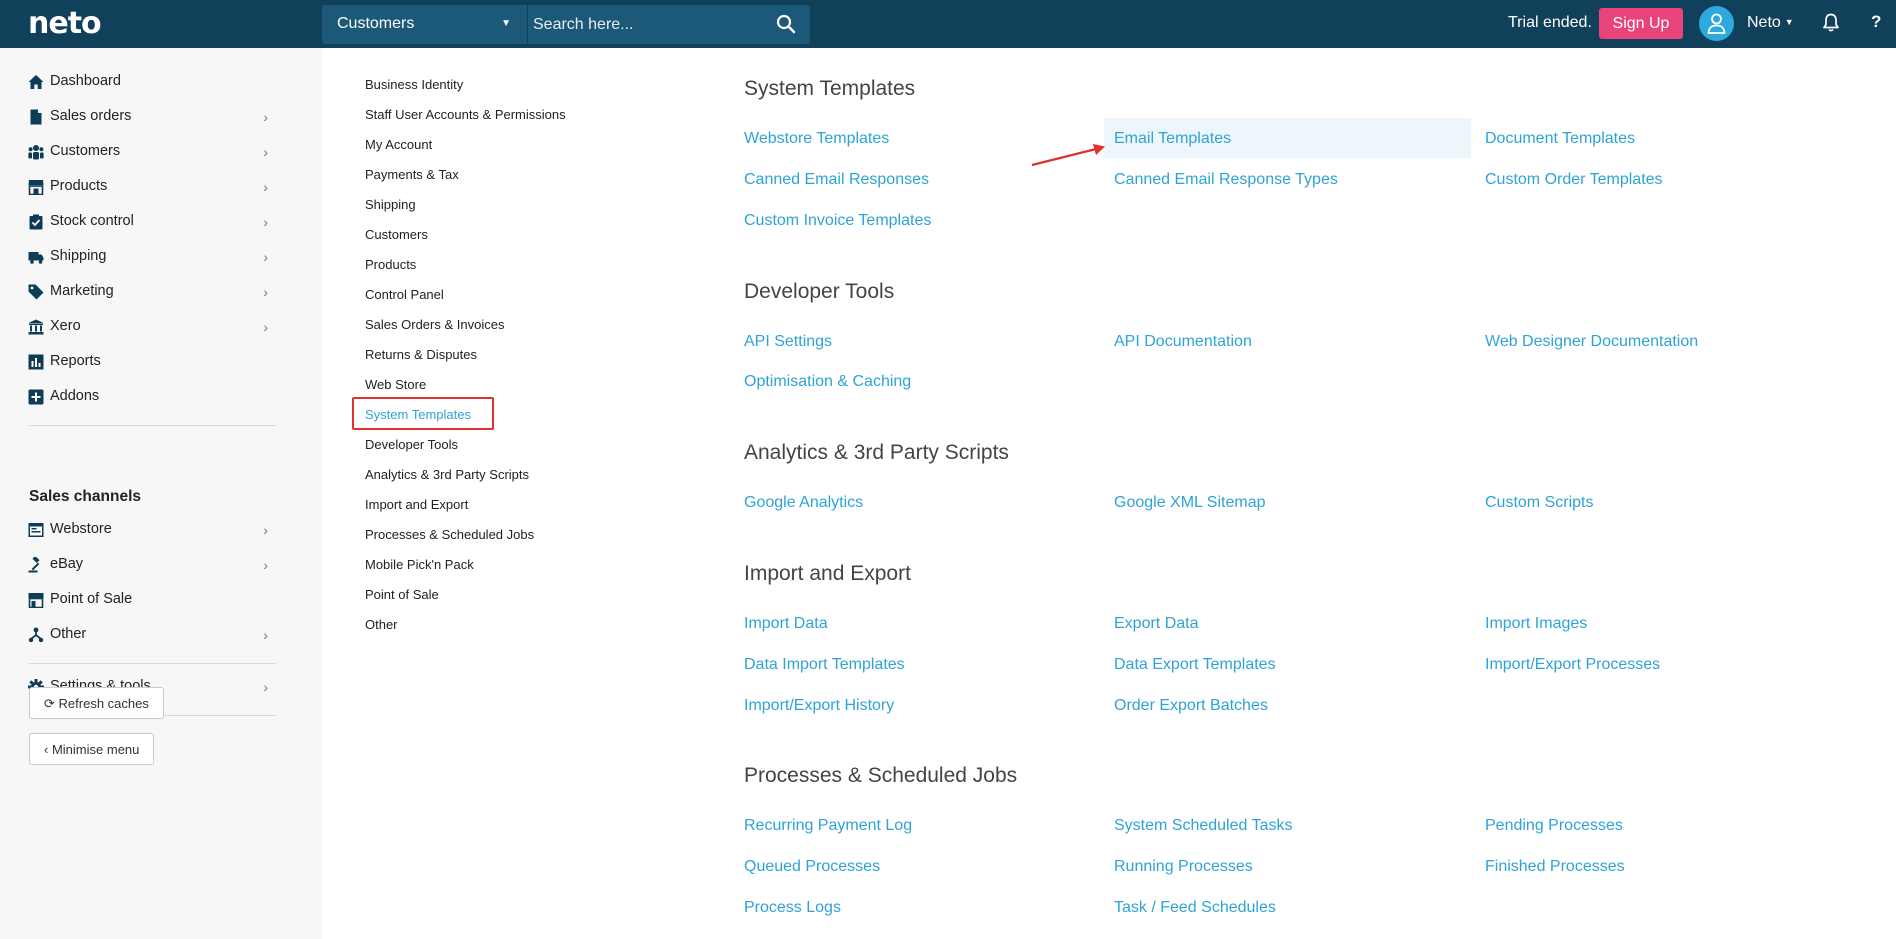 This screenshot has width=1896, height=939. What do you see at coordinates (828, 826) in the screenshot?
I see `link-recurring-payment-log: Recurring Payment Log` at bounding box center [828, 826].